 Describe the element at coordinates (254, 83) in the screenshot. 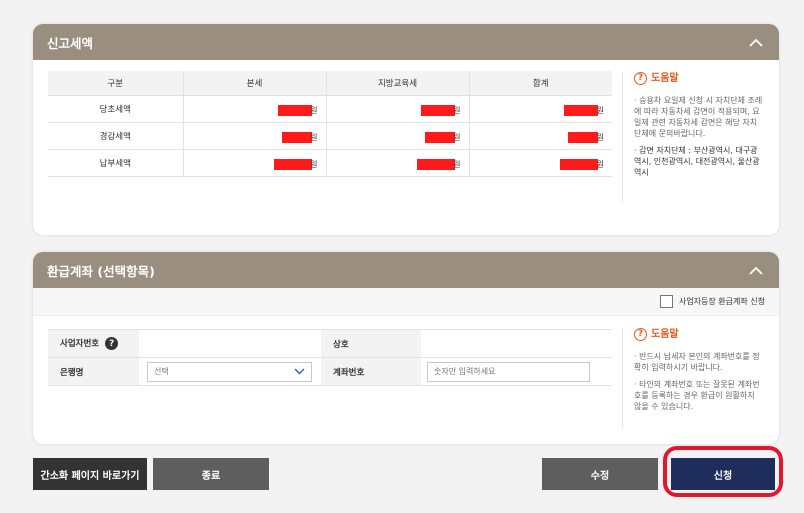

I see `col-header-main-tax: 본세` at that location.